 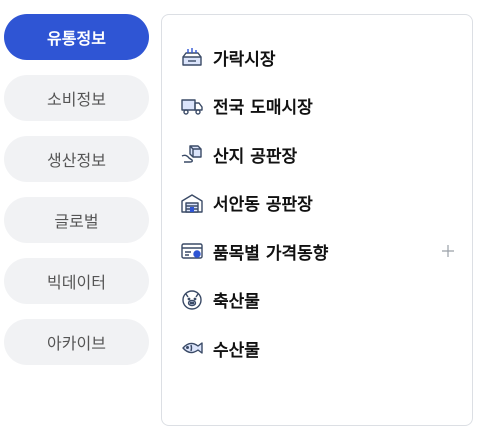 I want to click on fish-icon, so click(x=192, y=348).